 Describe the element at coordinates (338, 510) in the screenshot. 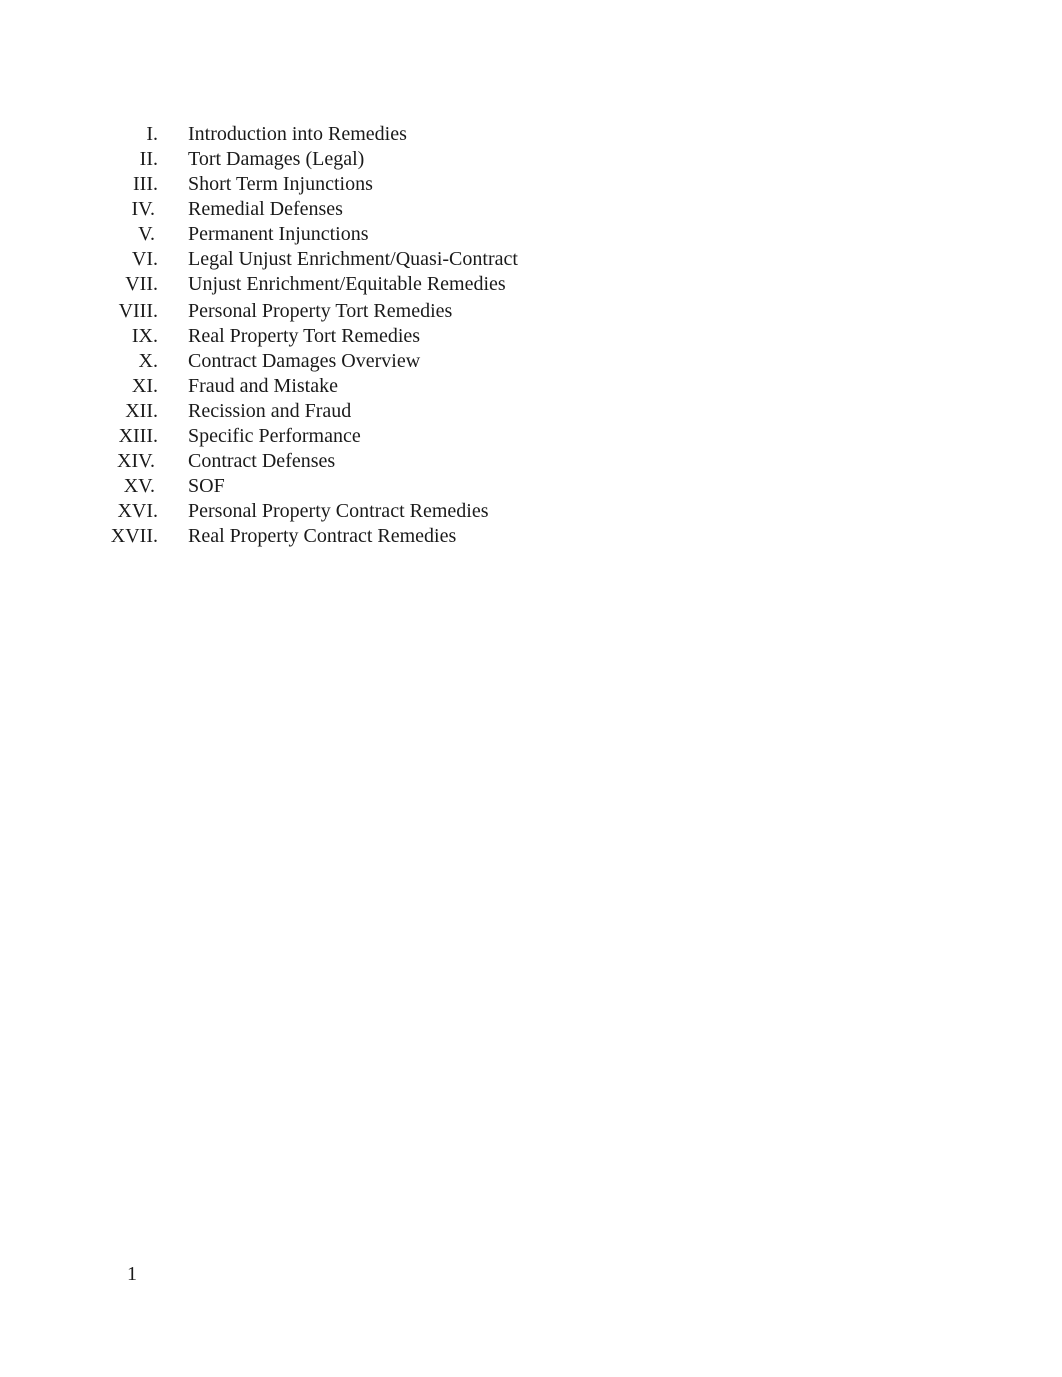

I see `outline-text: Personal Property Contract Remedies` at that location.